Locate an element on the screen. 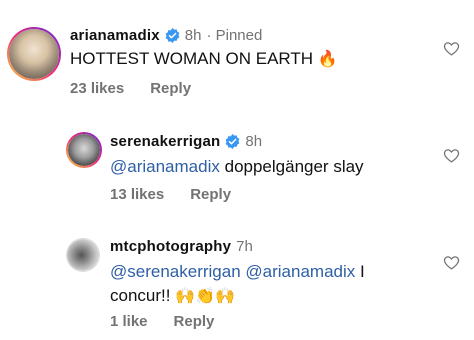 The width and height of the screenshot is (474, 340). username: mtcphotography is located at coordinates (170, 246).